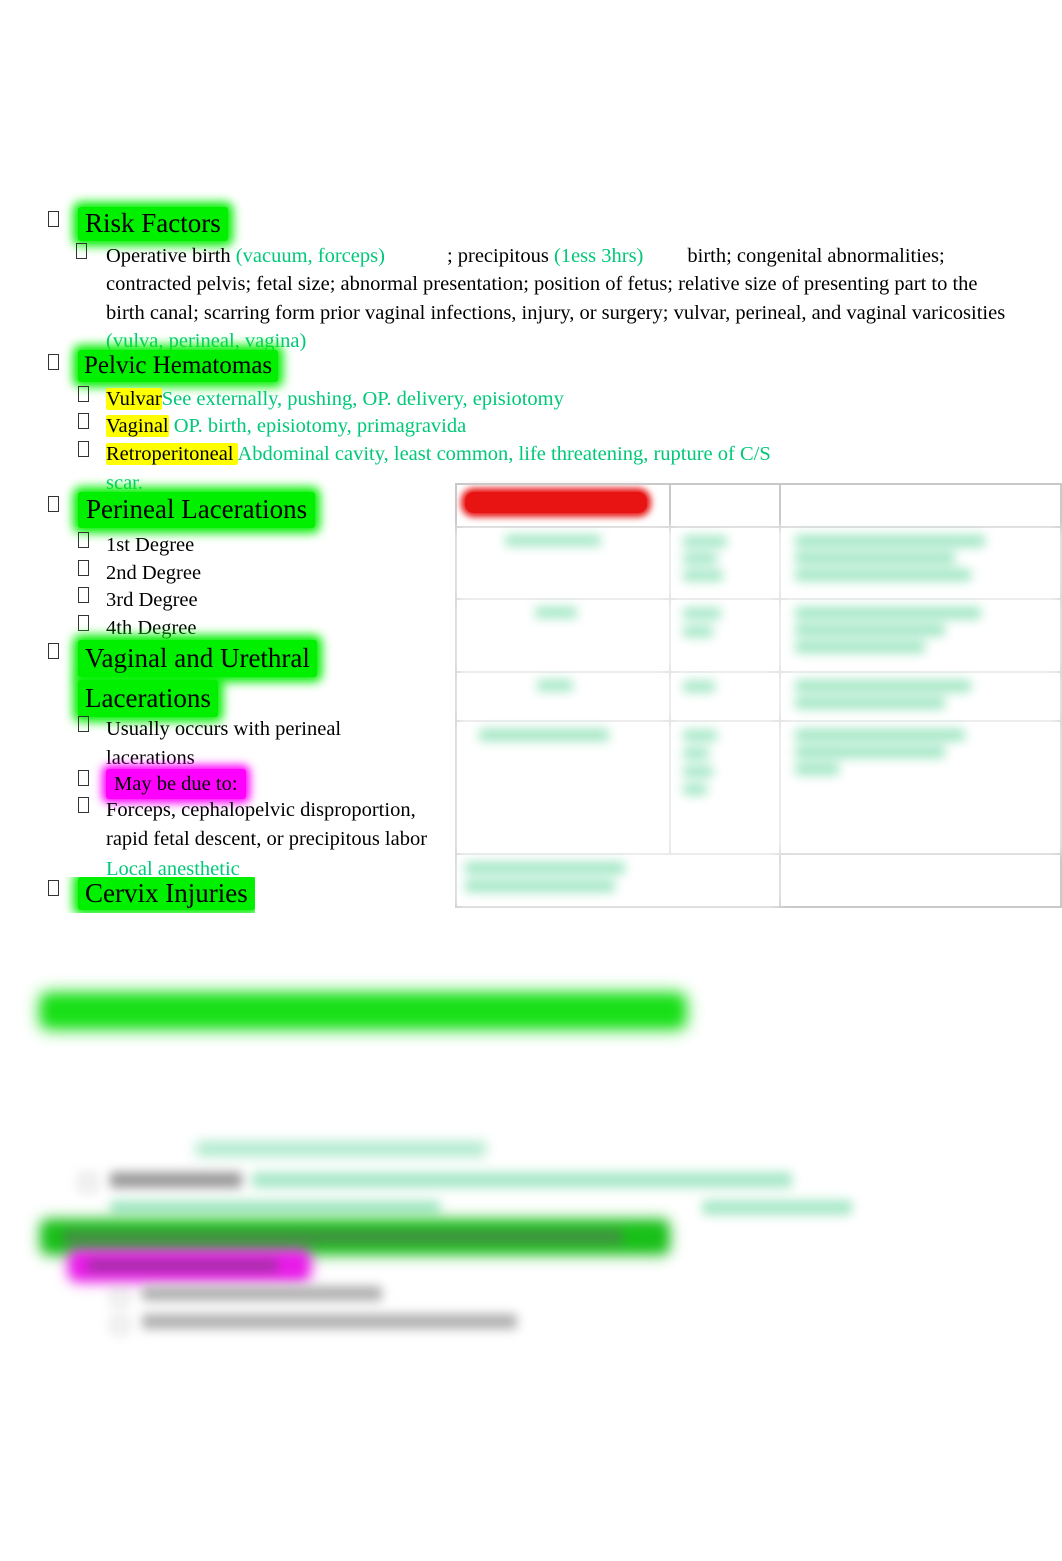 The width and height of the screenshot is (1062, 1561). I want to click on risk-p4: (1ess 3hrs), so click(598, 256).